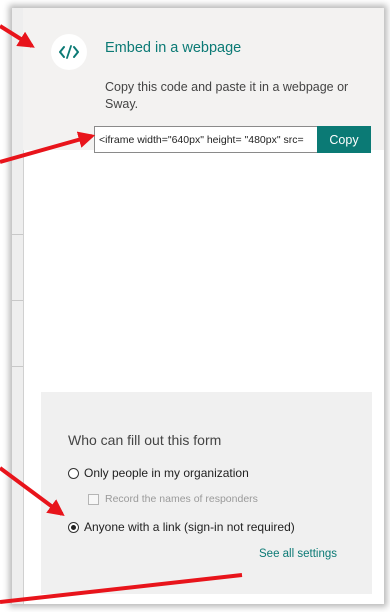 The height and width of the screenshot is (612, 390). Describe the element at coordinates (73, 527) in the screenshot. I see `radio-anyone-with-link` at that location.